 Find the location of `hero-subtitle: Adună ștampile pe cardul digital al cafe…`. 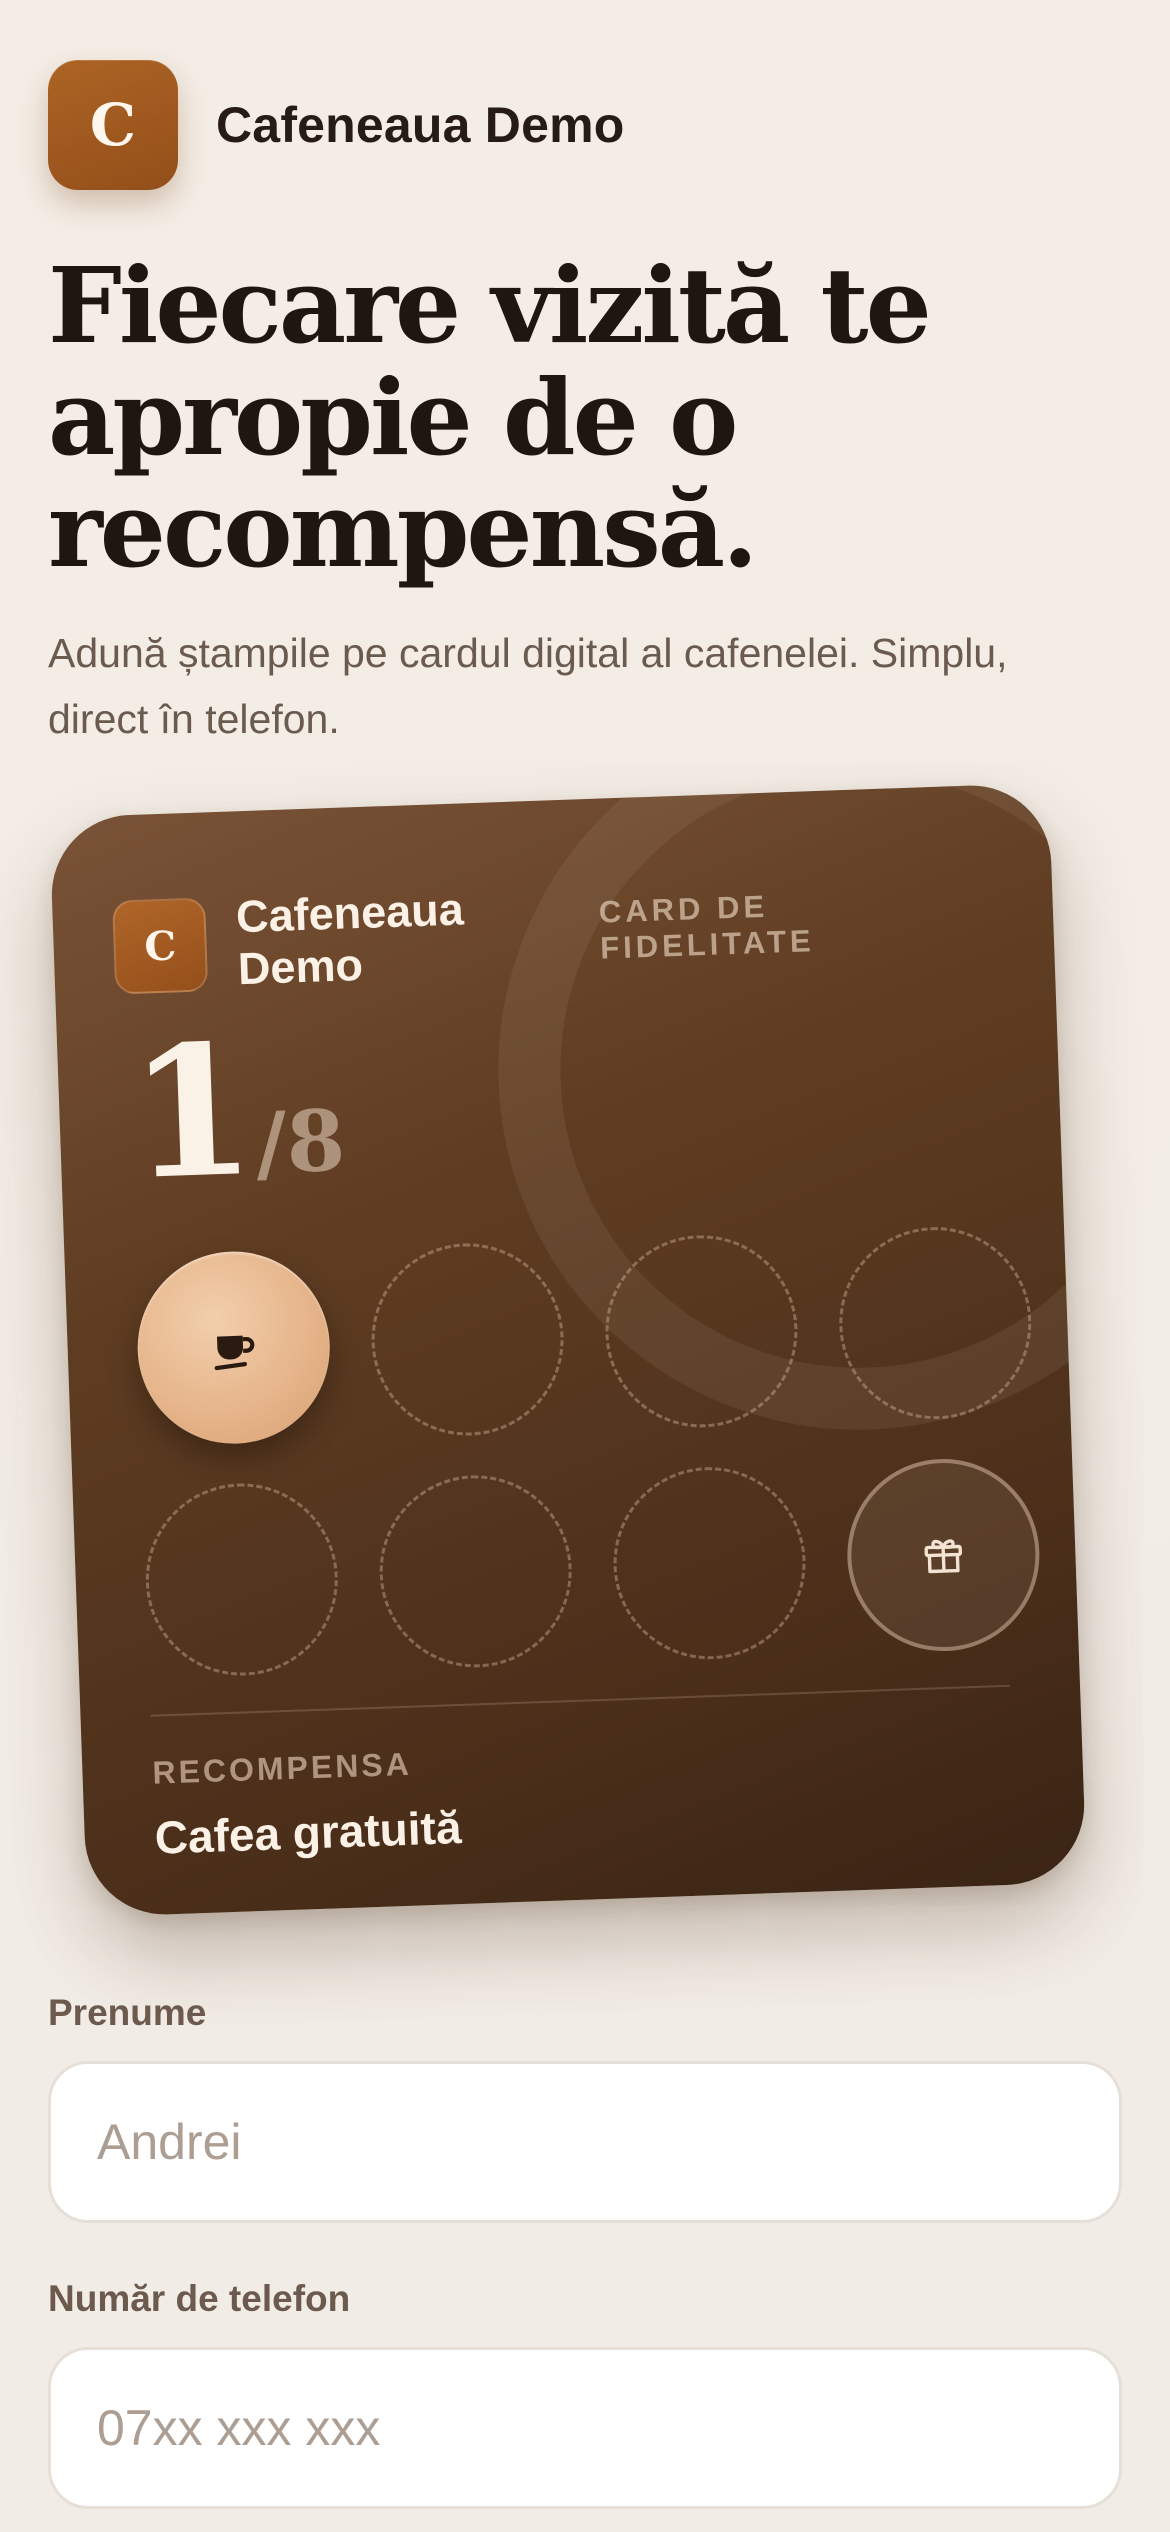

hero-subtitle: Adună ștampile pe cardul digital al cafe… is located at coordinates (528, 686).